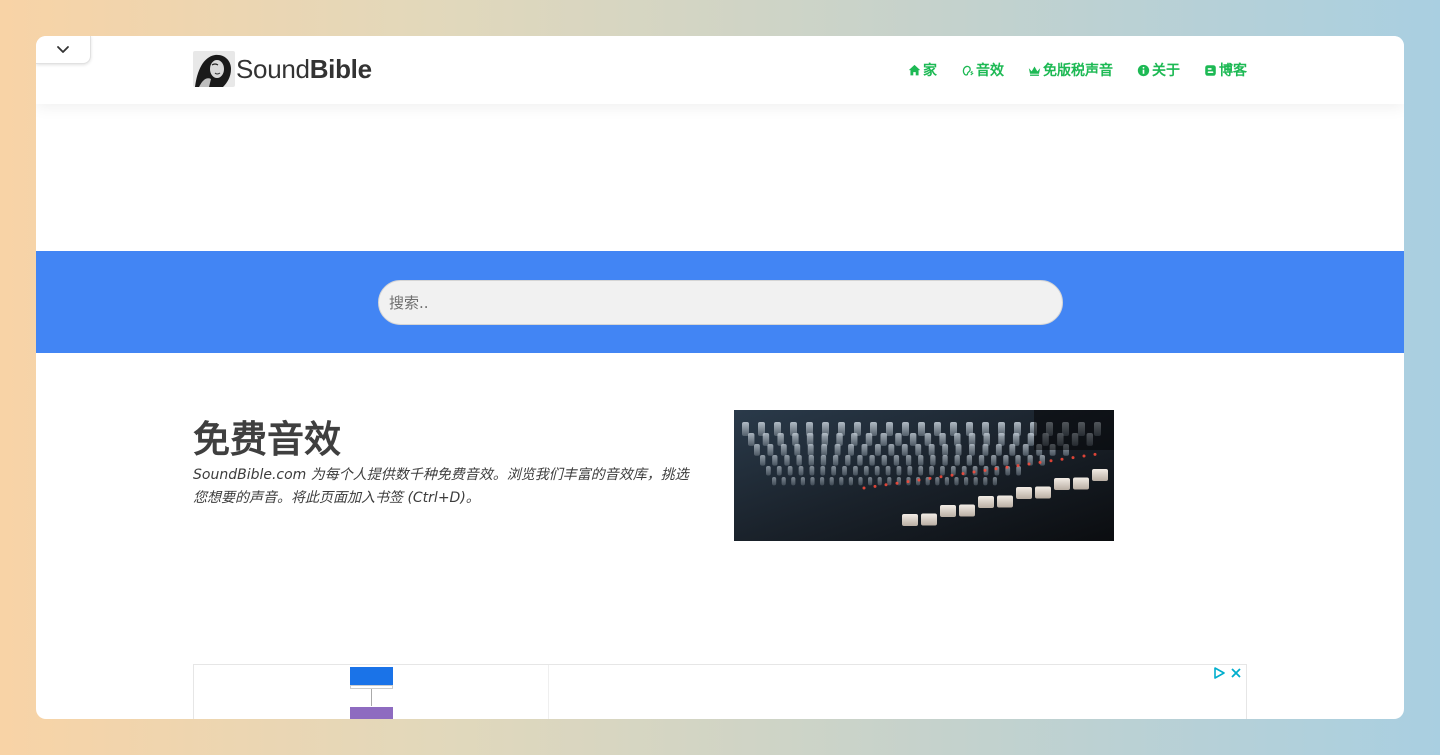  Describe the element at coordinates (922, 70) in the screenshot. I see `nav-item-home: 家` at that location.